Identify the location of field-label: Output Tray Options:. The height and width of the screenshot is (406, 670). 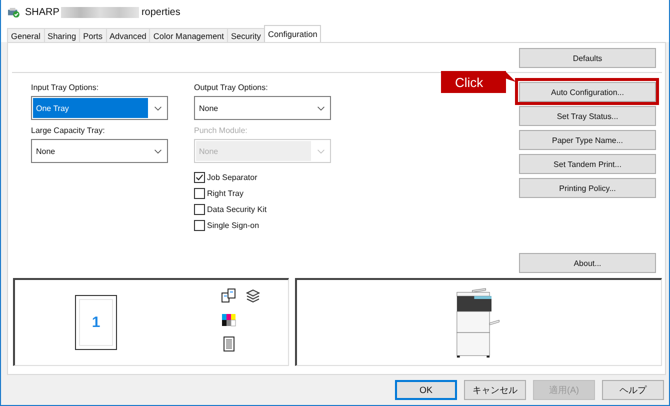
(231, 88).